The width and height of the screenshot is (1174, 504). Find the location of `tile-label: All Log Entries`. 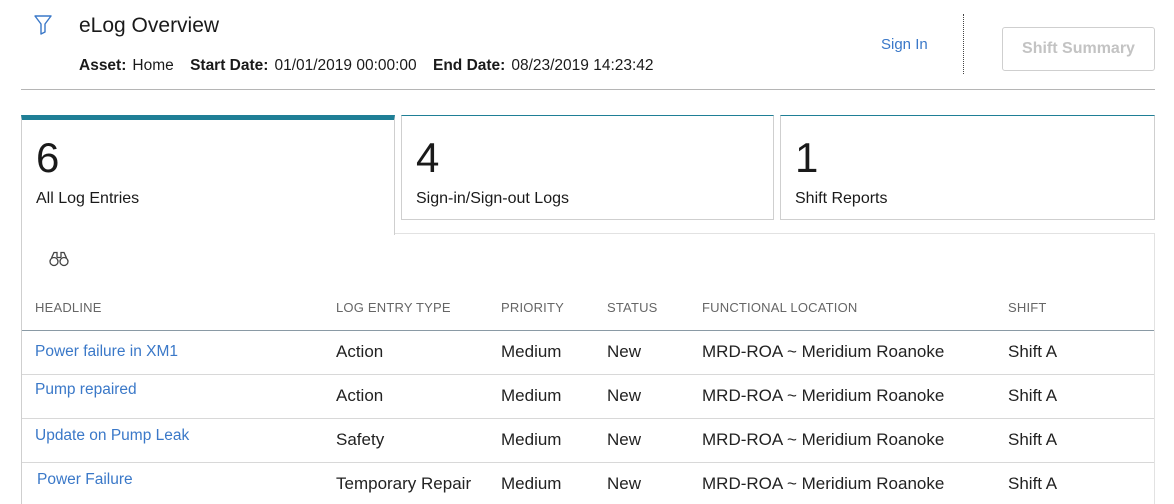

tile-label: All Log Entries is located at coordinates (88, 198).